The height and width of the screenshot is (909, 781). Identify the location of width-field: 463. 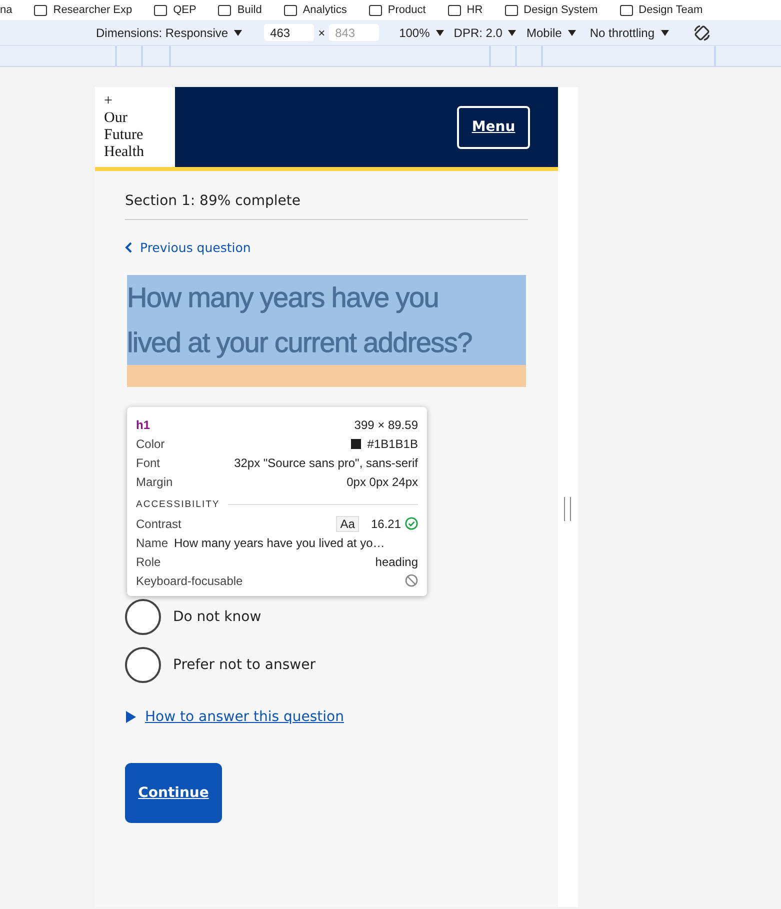
(289, 32).